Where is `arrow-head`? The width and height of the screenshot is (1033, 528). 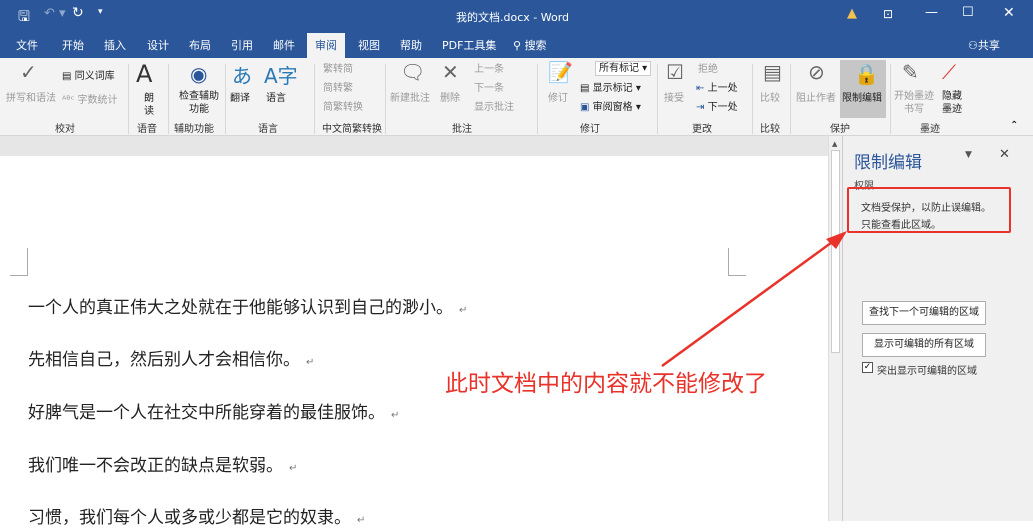
arrow-head is located at coordinates (836, 240).